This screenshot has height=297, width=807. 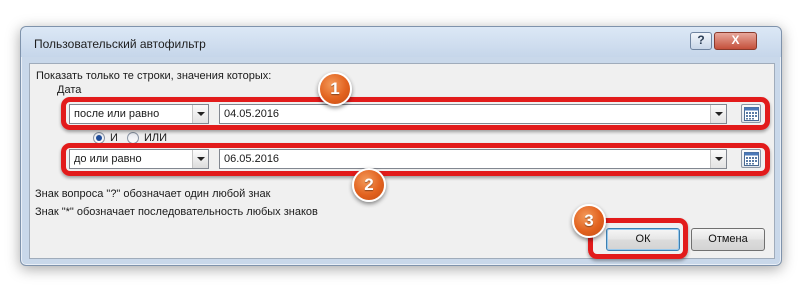 What do you see at coordinates (589, 221) in the screenshot?
I see `step-badge-3: 3` at bounding box center [589, 221].